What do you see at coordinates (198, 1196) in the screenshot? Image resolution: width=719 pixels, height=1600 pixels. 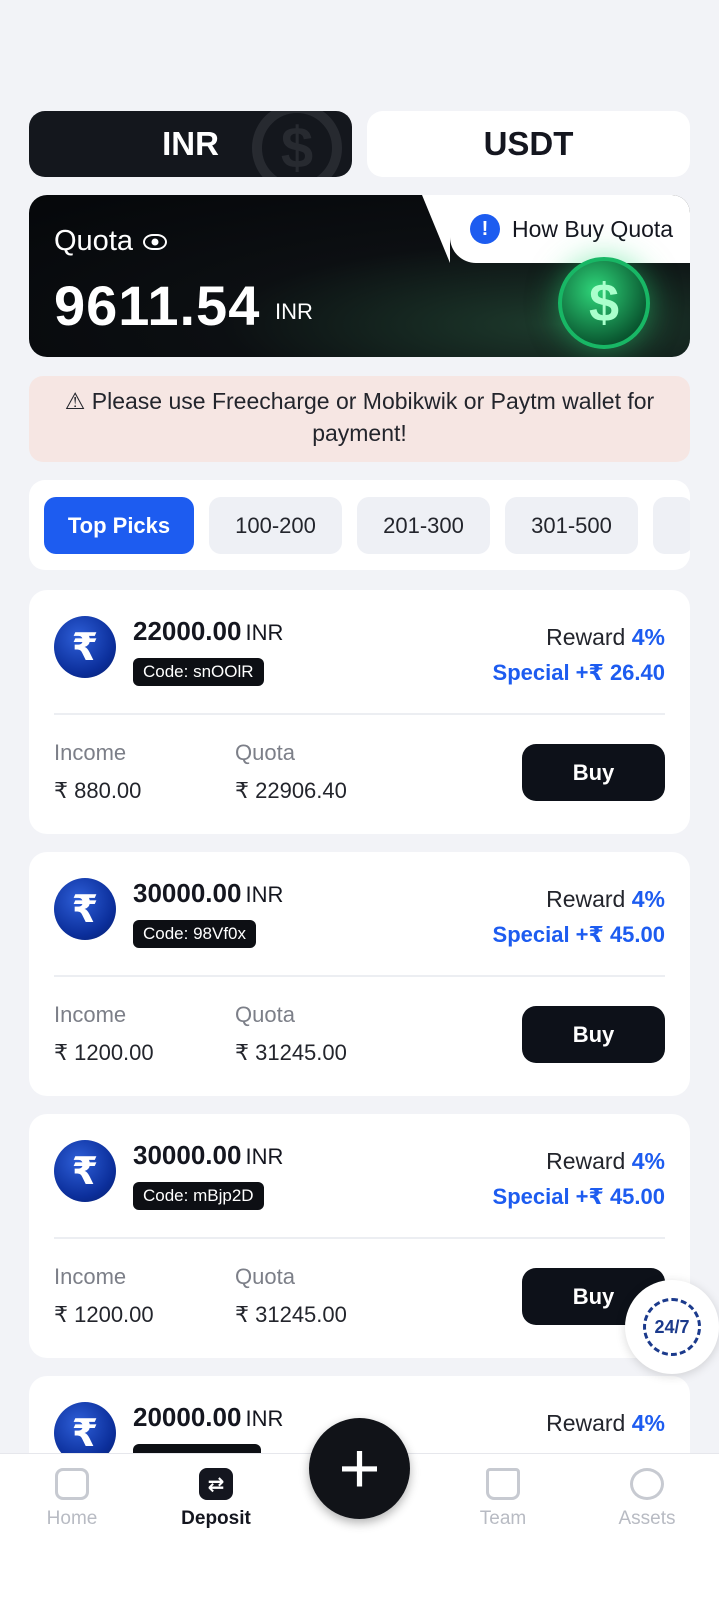 I see `offer-code: Code: mBjp2D` at bounding box center [198, 1196].